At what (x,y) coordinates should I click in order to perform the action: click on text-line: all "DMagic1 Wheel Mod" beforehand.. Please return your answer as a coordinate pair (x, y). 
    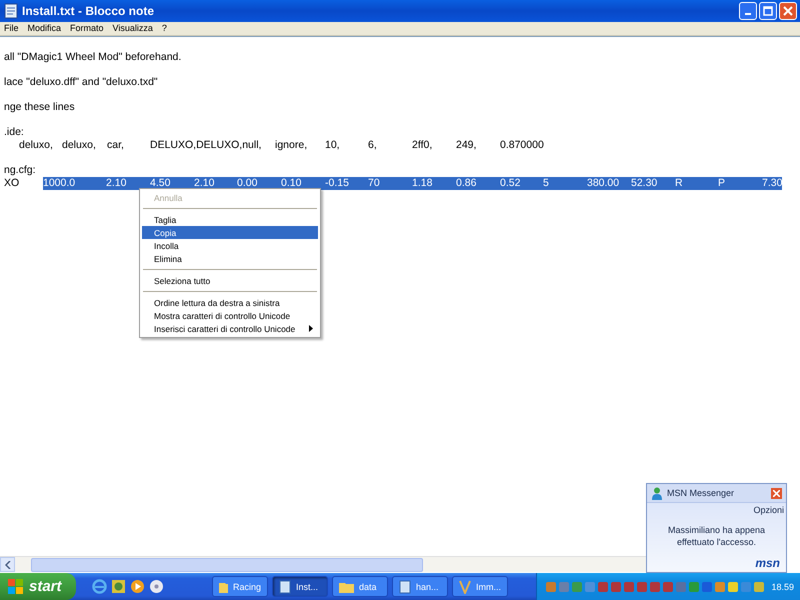
    Looking at the image, I should click on (93, 57).